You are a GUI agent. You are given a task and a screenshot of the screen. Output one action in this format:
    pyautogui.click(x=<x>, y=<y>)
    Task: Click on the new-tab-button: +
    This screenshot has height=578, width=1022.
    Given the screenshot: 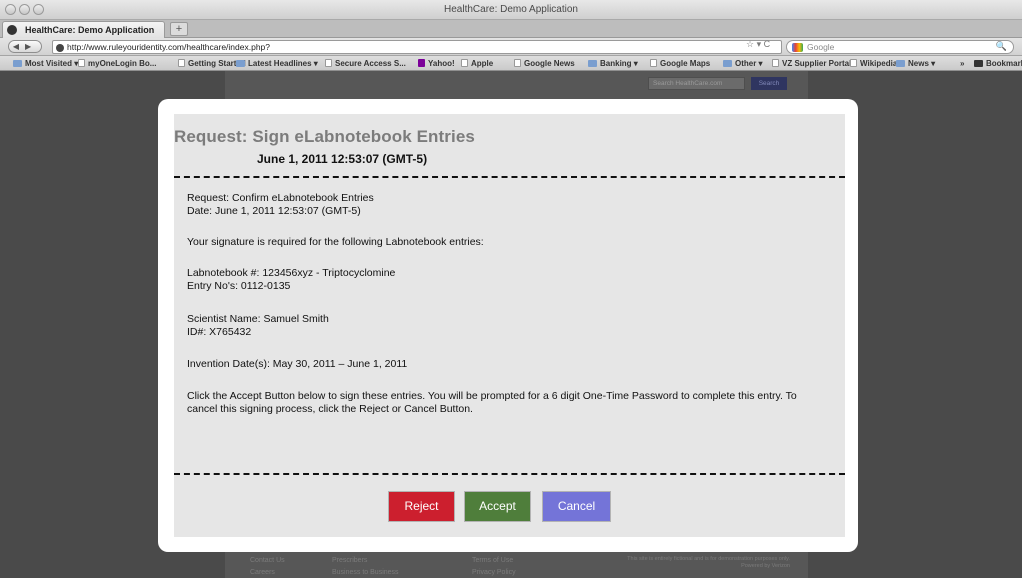 What is the action you would take?
    pyautogui.click(x=179, y=29)
    